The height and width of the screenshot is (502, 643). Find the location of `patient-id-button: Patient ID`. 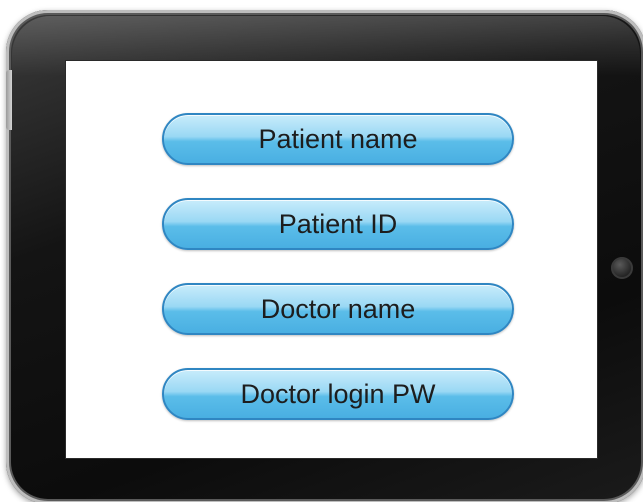

patient-id-button: Patient ID is located at coordinates (338, 224).